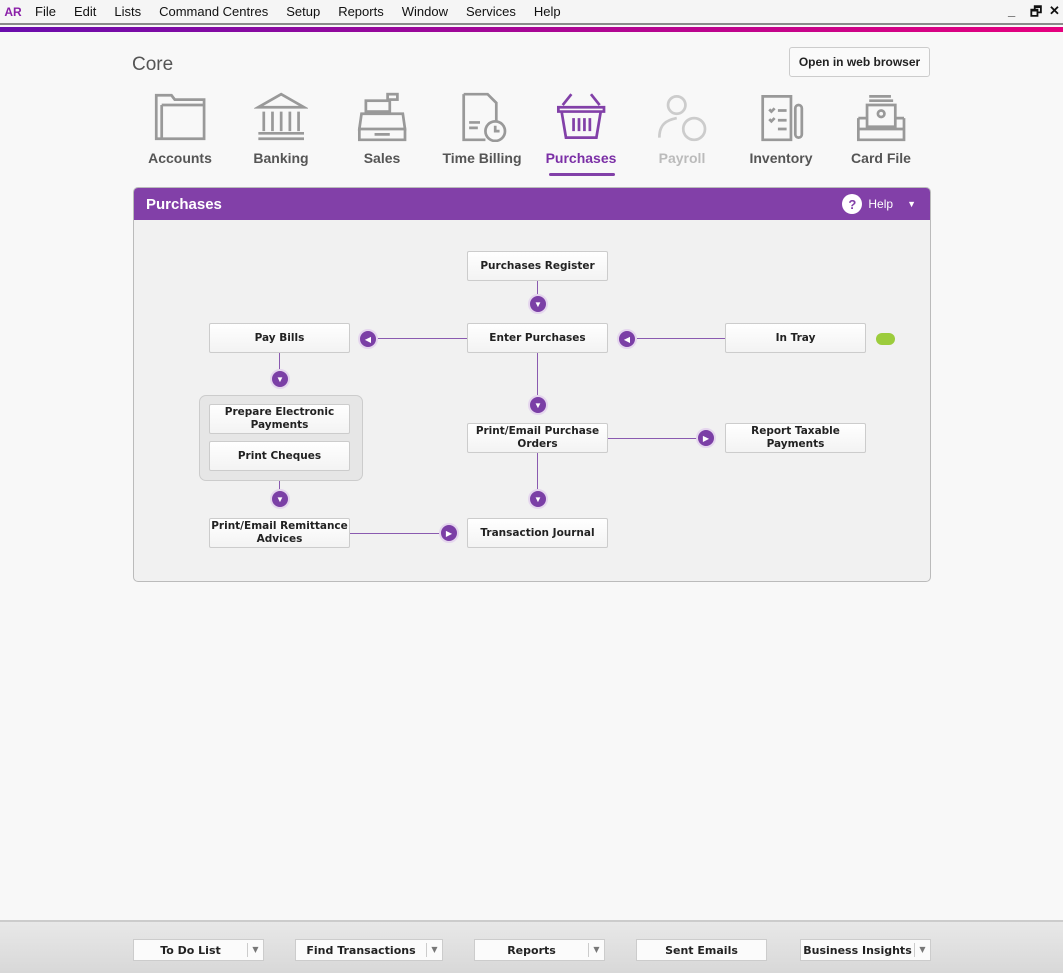  What do you see at coordinates (425, 11) in the screenshot?
I see `menu-window: Window` at bounding box center [425, 11].